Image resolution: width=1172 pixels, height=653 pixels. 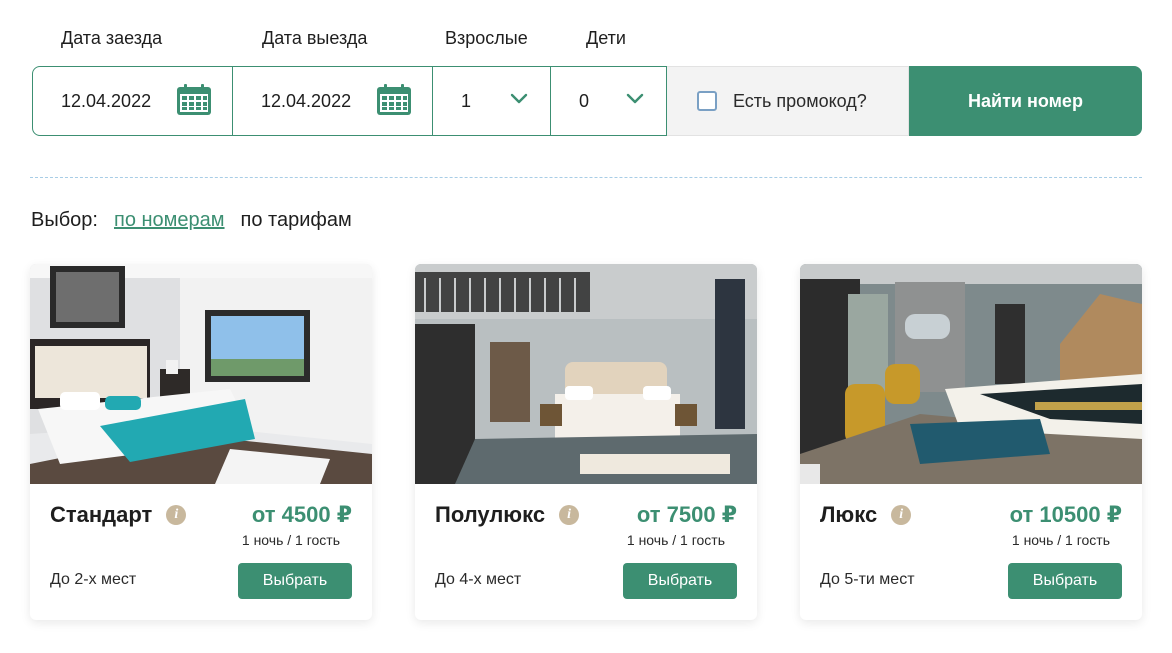 What do you see at coordinates (606, 38) in the screenshot?
I see `kids-label: Дети` at bounding box center [606, 38].